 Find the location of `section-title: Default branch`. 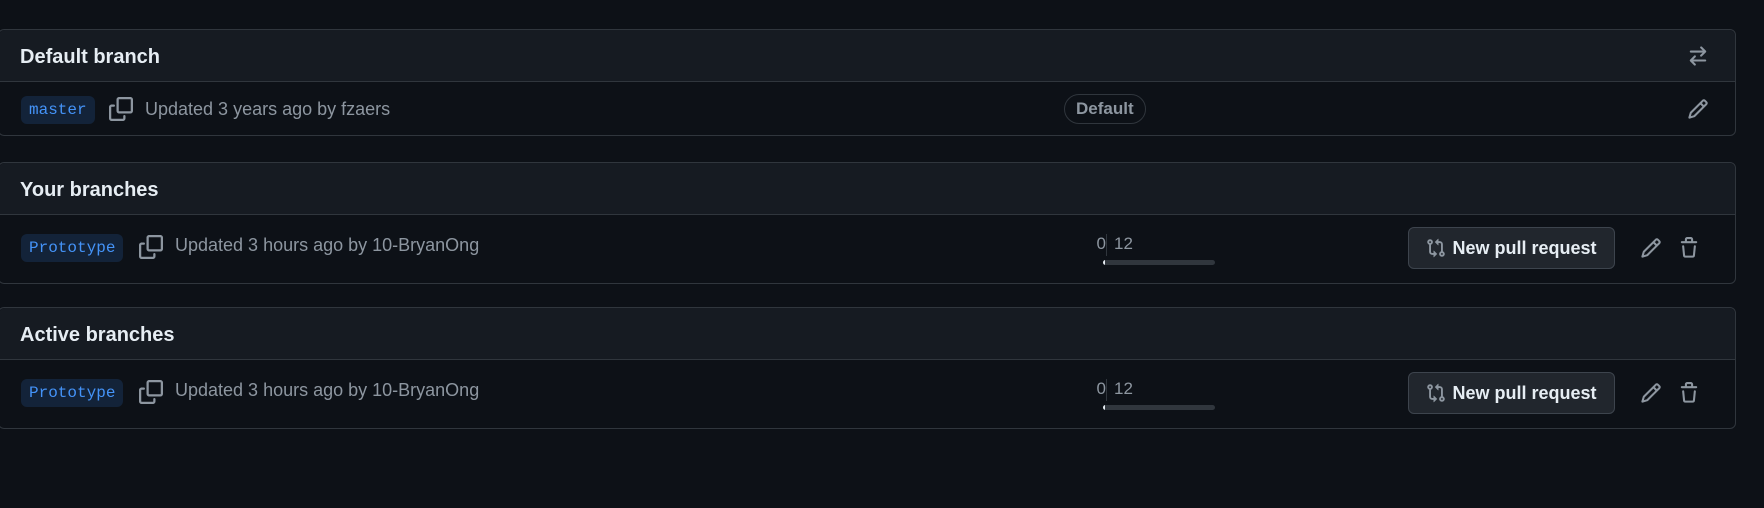

section-title: Default branch is located at coordinates (90, 57).